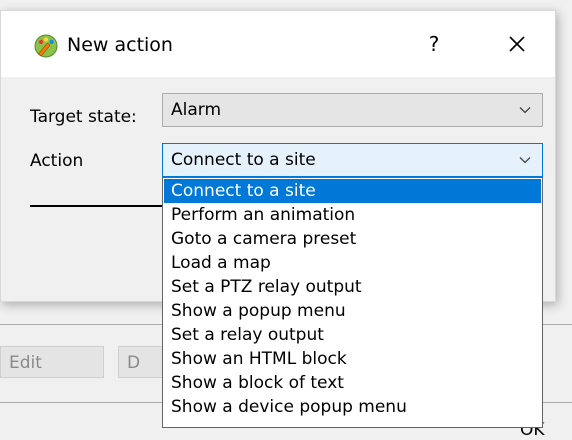 Image resolution: width=572 pixels, height=440 pixels. What do you see at coordinates (352, 311) in the screenshot?
I see `dropdown-option-show-a-popup-menu: Show a popup menu` at bounding box center [352, 311].